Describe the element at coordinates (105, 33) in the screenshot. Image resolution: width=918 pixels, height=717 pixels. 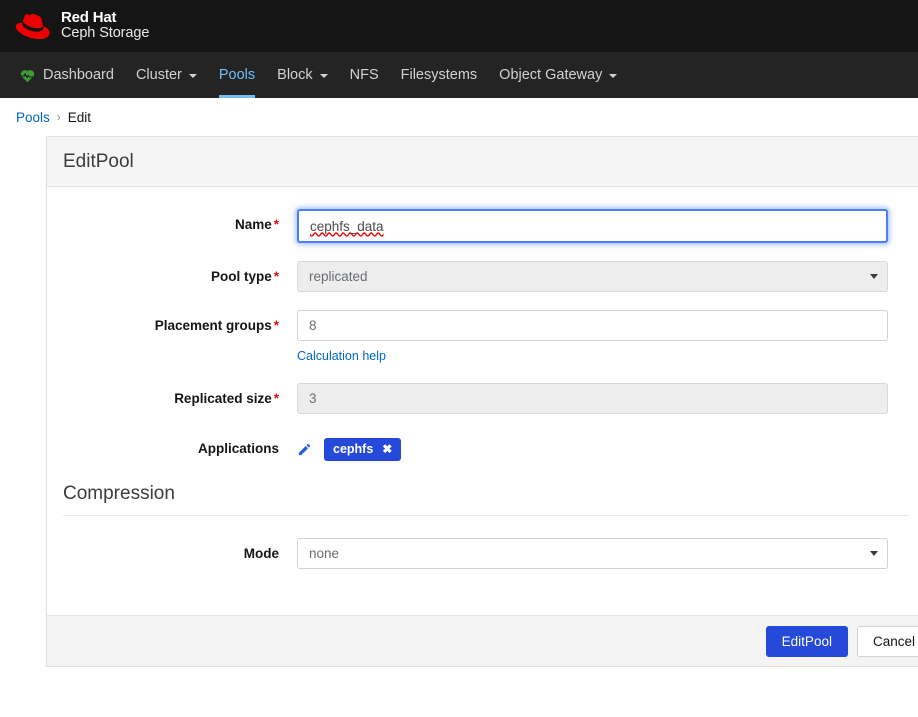
I see `brand-title-line2: Ceph Storage` at that location.